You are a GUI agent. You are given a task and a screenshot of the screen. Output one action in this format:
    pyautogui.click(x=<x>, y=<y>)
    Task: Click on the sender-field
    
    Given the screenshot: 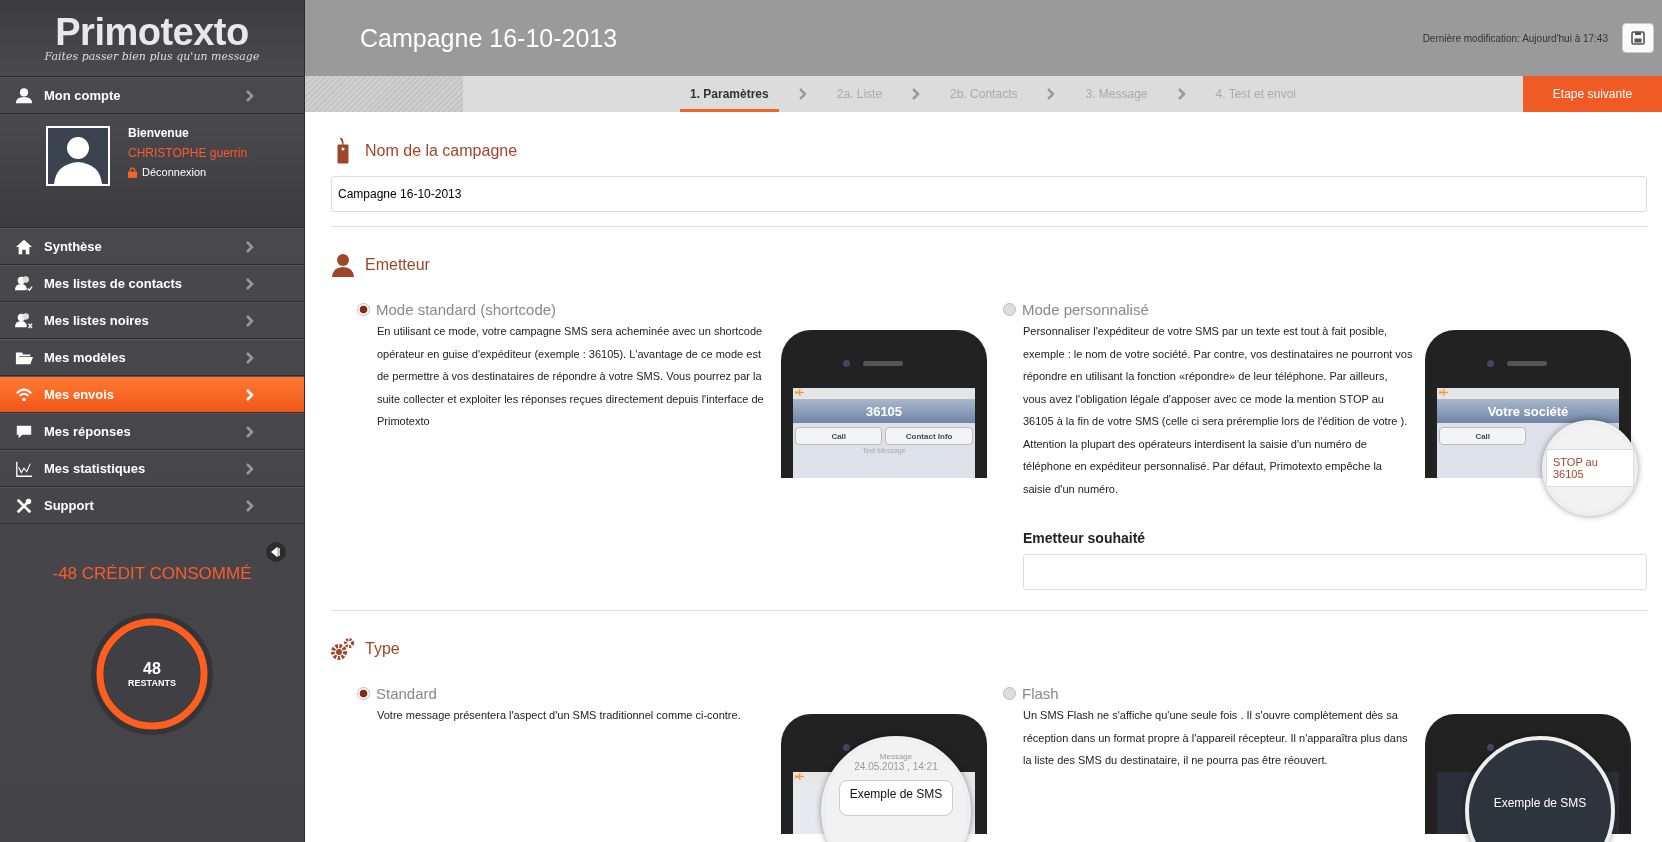 What is the action you would take?
    pyautogui.click(x=1335, y=572)
    